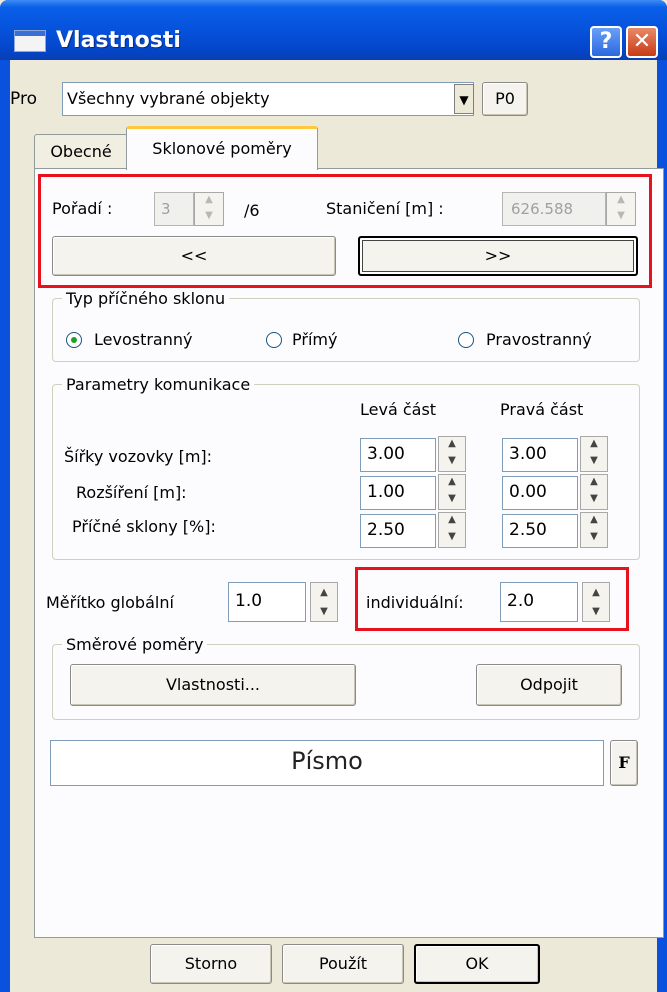 The image size is (667, 992). Describe the element at coordinates (477, 964) in the screenshot. I see `ok-button: OK` at that location.